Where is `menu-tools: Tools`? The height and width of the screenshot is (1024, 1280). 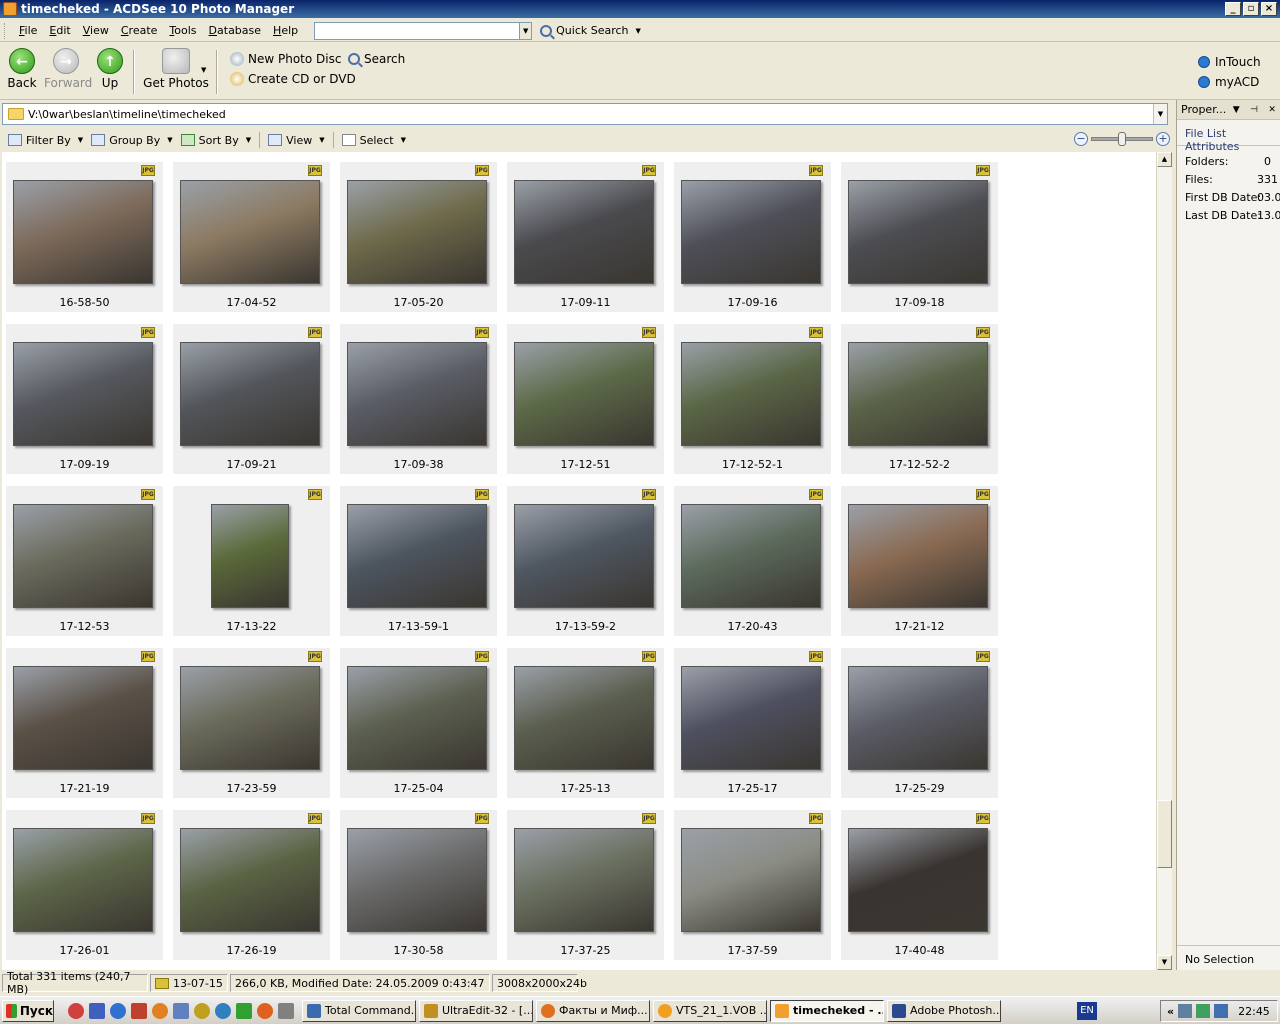 menu-tools: Tools is located at coordinates (182, 30).